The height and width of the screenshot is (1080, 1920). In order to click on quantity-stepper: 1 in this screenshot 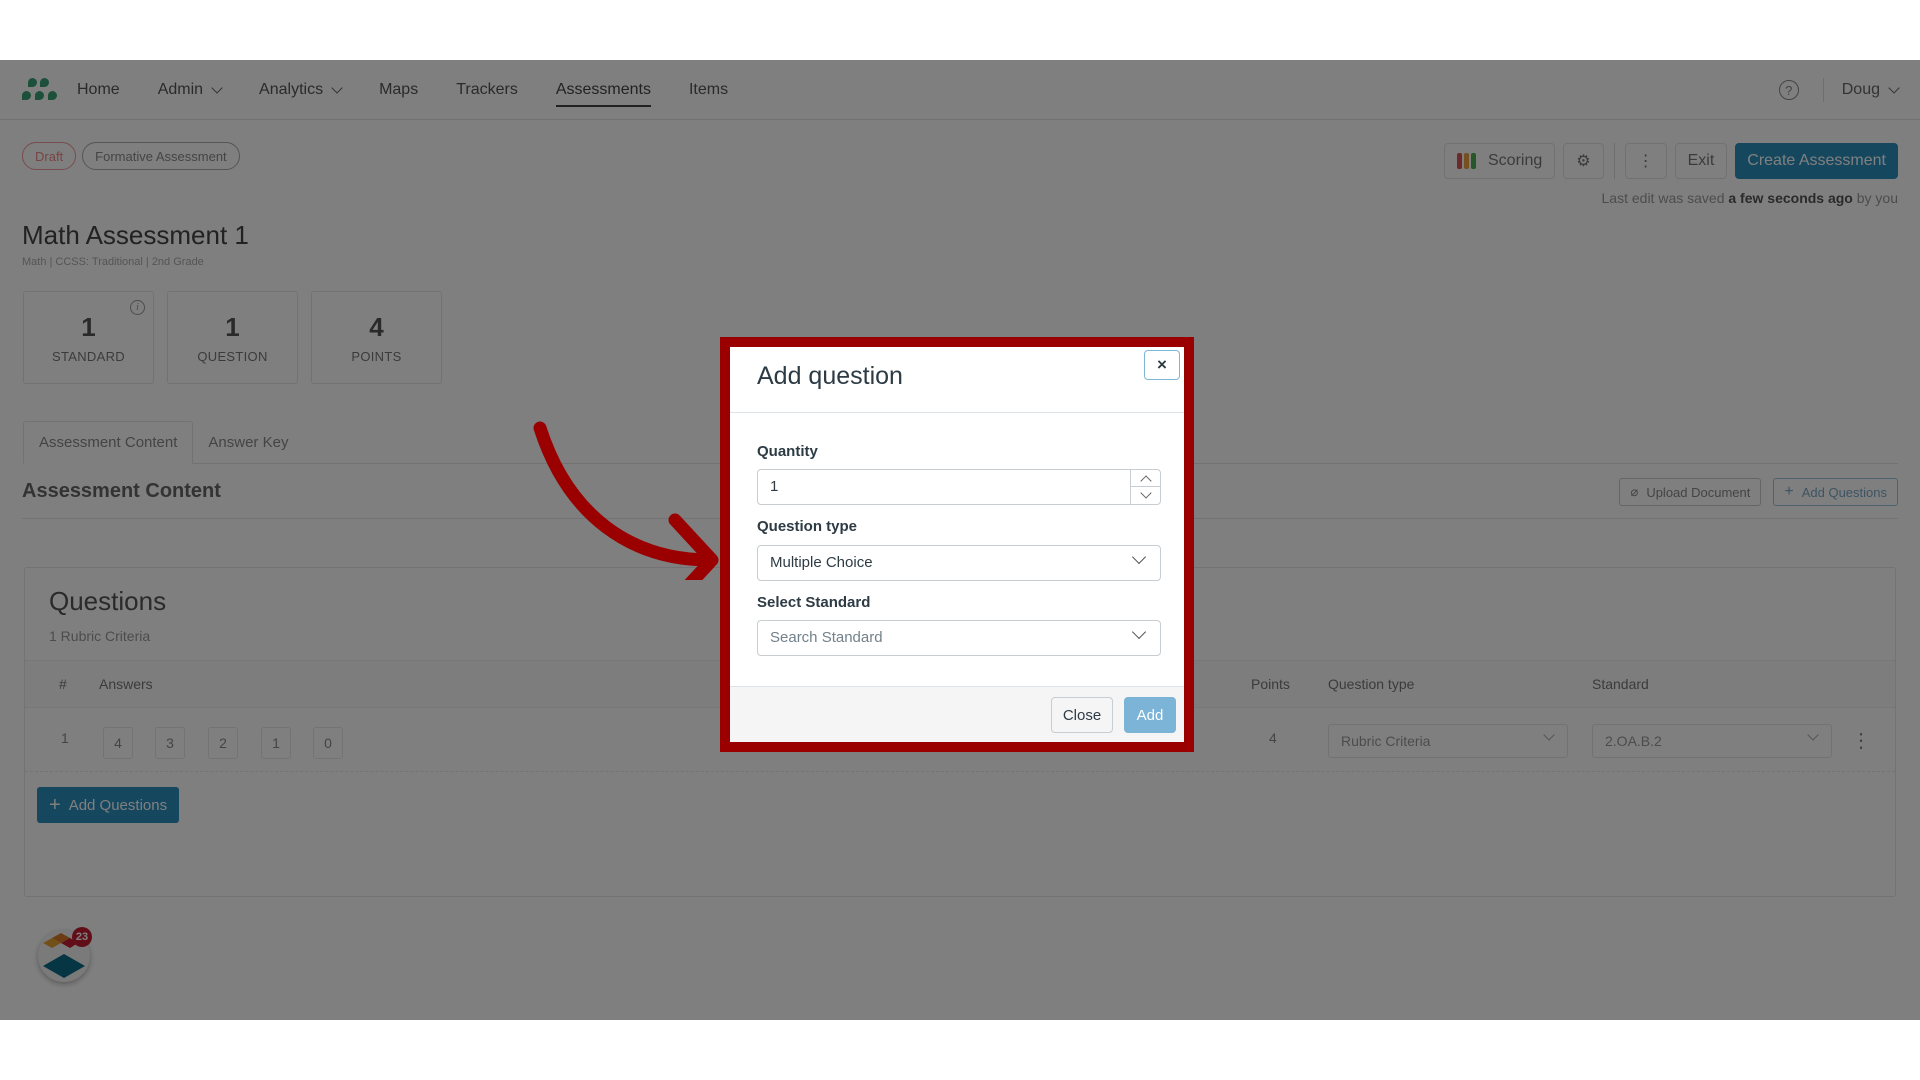, I will do `click(959, 487)`.